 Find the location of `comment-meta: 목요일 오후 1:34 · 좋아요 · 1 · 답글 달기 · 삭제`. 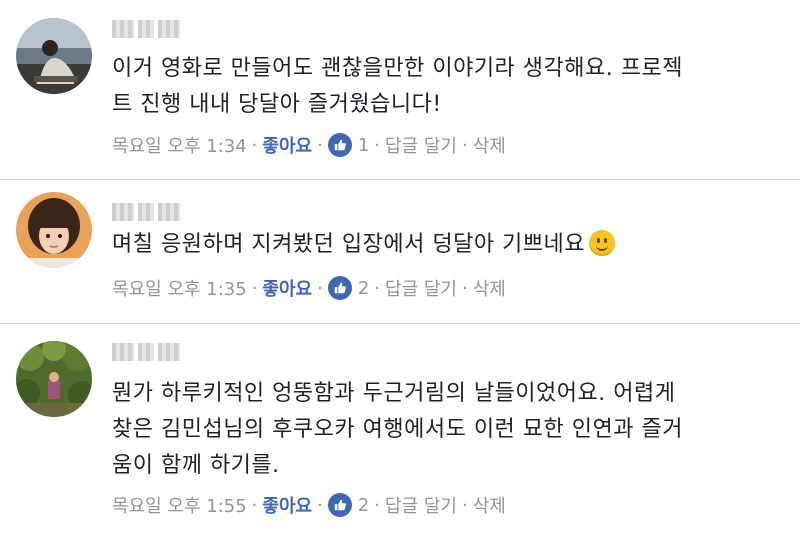

comment-meta: 목요일 오후 1:34 · 좋아요 · 1 · 답글 달기 · 삭제 is located at coordinates (309, 145).